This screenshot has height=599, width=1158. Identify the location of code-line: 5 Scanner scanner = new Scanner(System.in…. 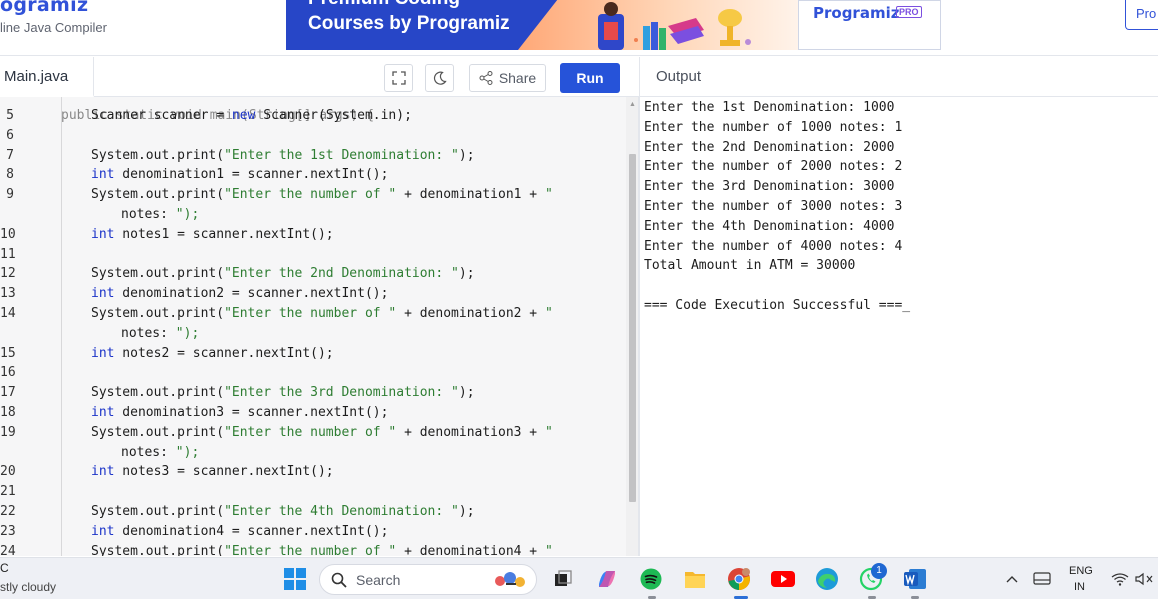
(315, 116).